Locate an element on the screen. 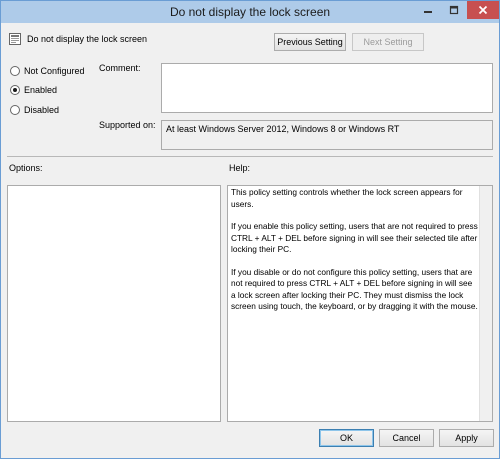  options-label: Options: is located at coordinates (26, 168).